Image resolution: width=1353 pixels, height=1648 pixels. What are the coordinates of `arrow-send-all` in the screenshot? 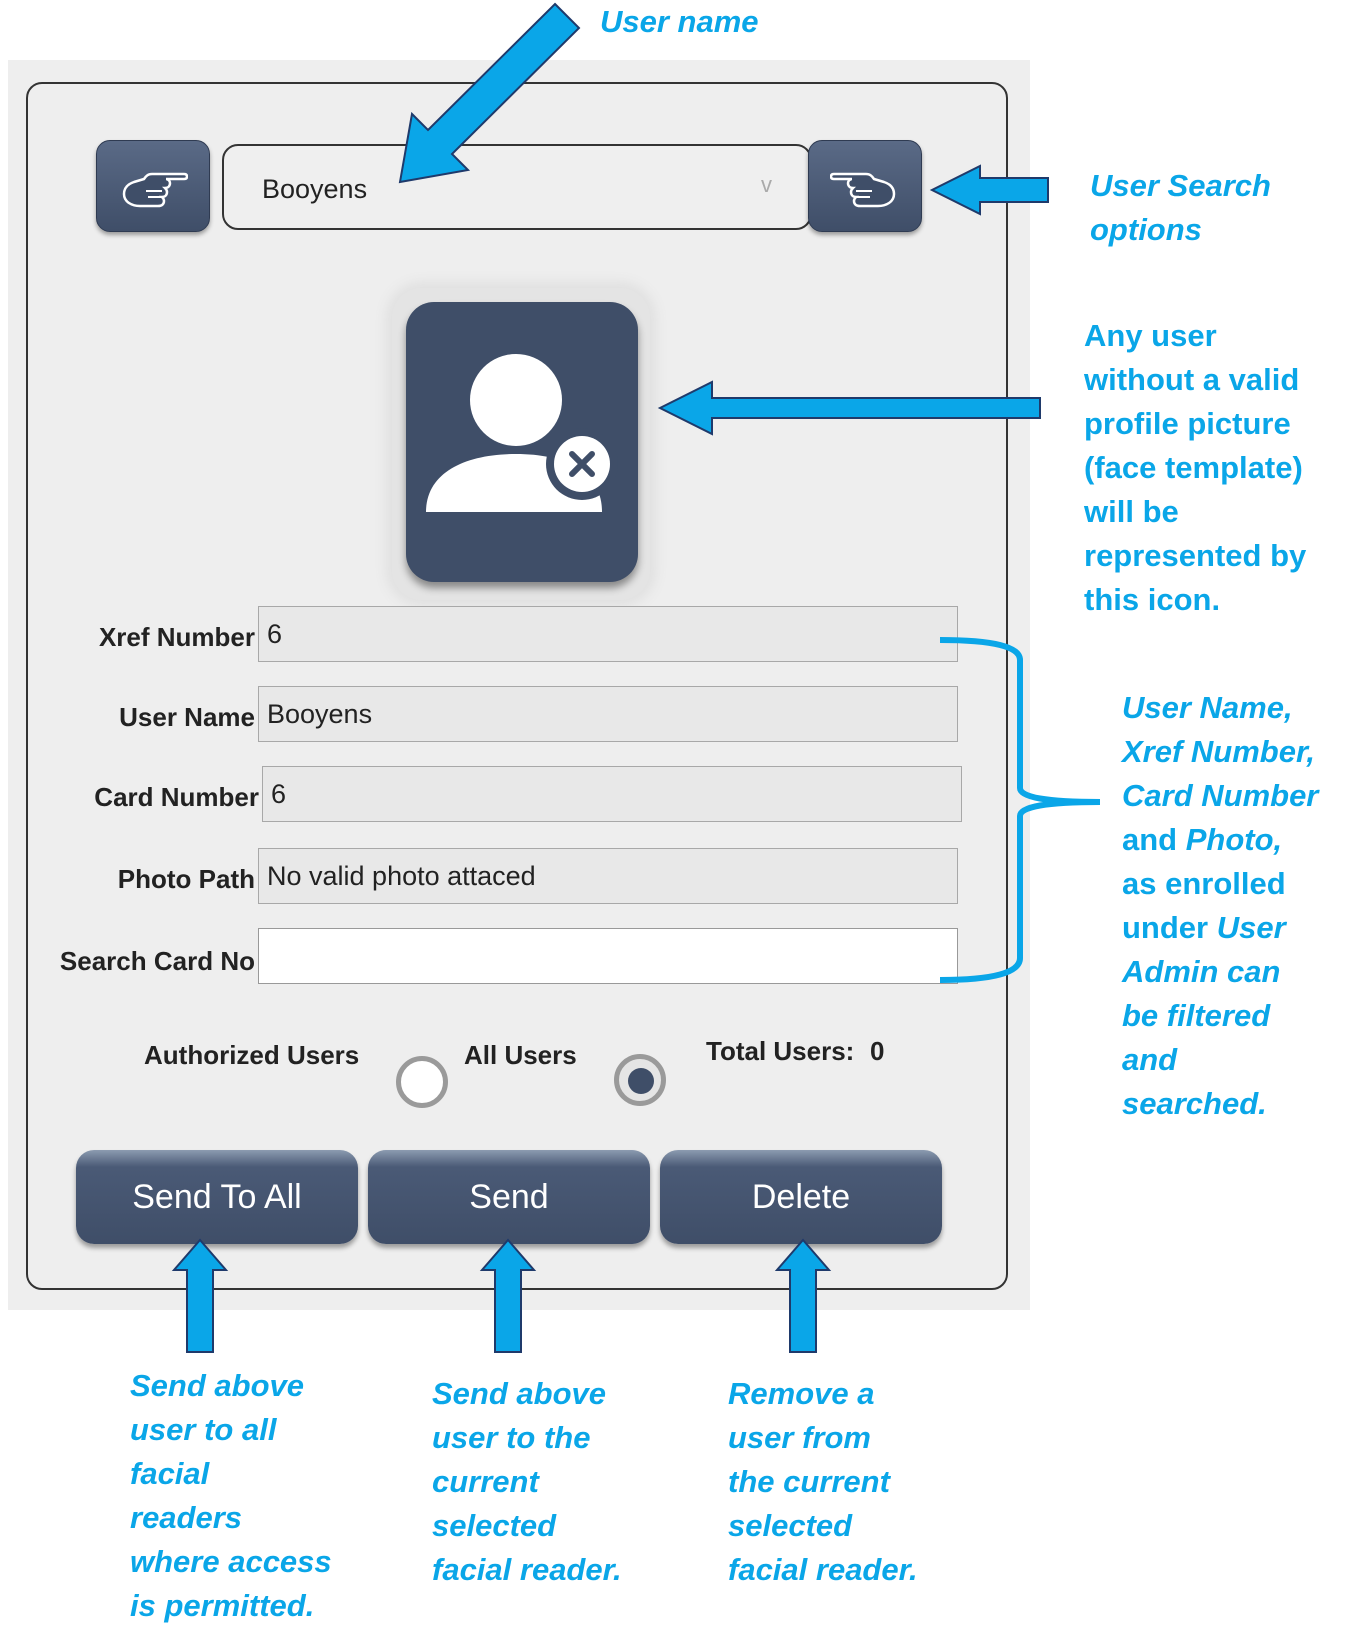 It's located at (200, 1295).